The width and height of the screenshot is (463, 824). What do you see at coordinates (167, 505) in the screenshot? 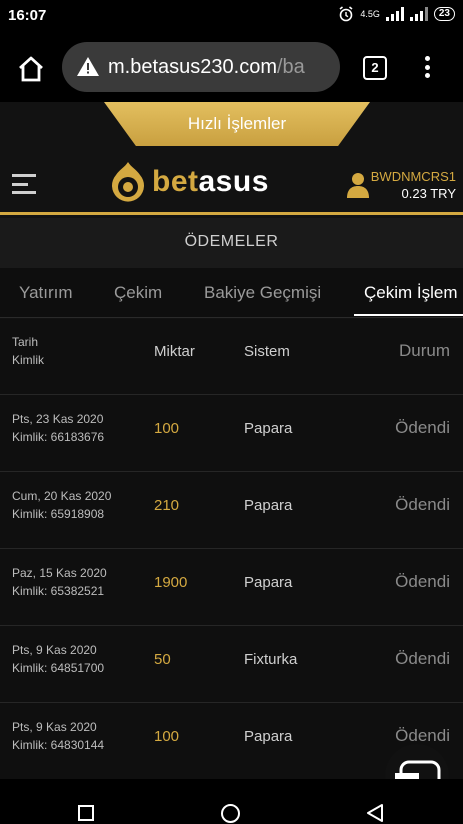
I see `row-amount: 210` at bounding box center [167, 505].